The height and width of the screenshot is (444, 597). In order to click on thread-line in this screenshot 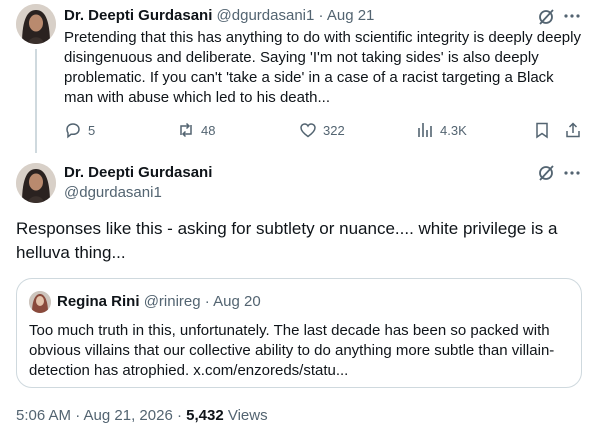, I will do `click(36, 101)`.